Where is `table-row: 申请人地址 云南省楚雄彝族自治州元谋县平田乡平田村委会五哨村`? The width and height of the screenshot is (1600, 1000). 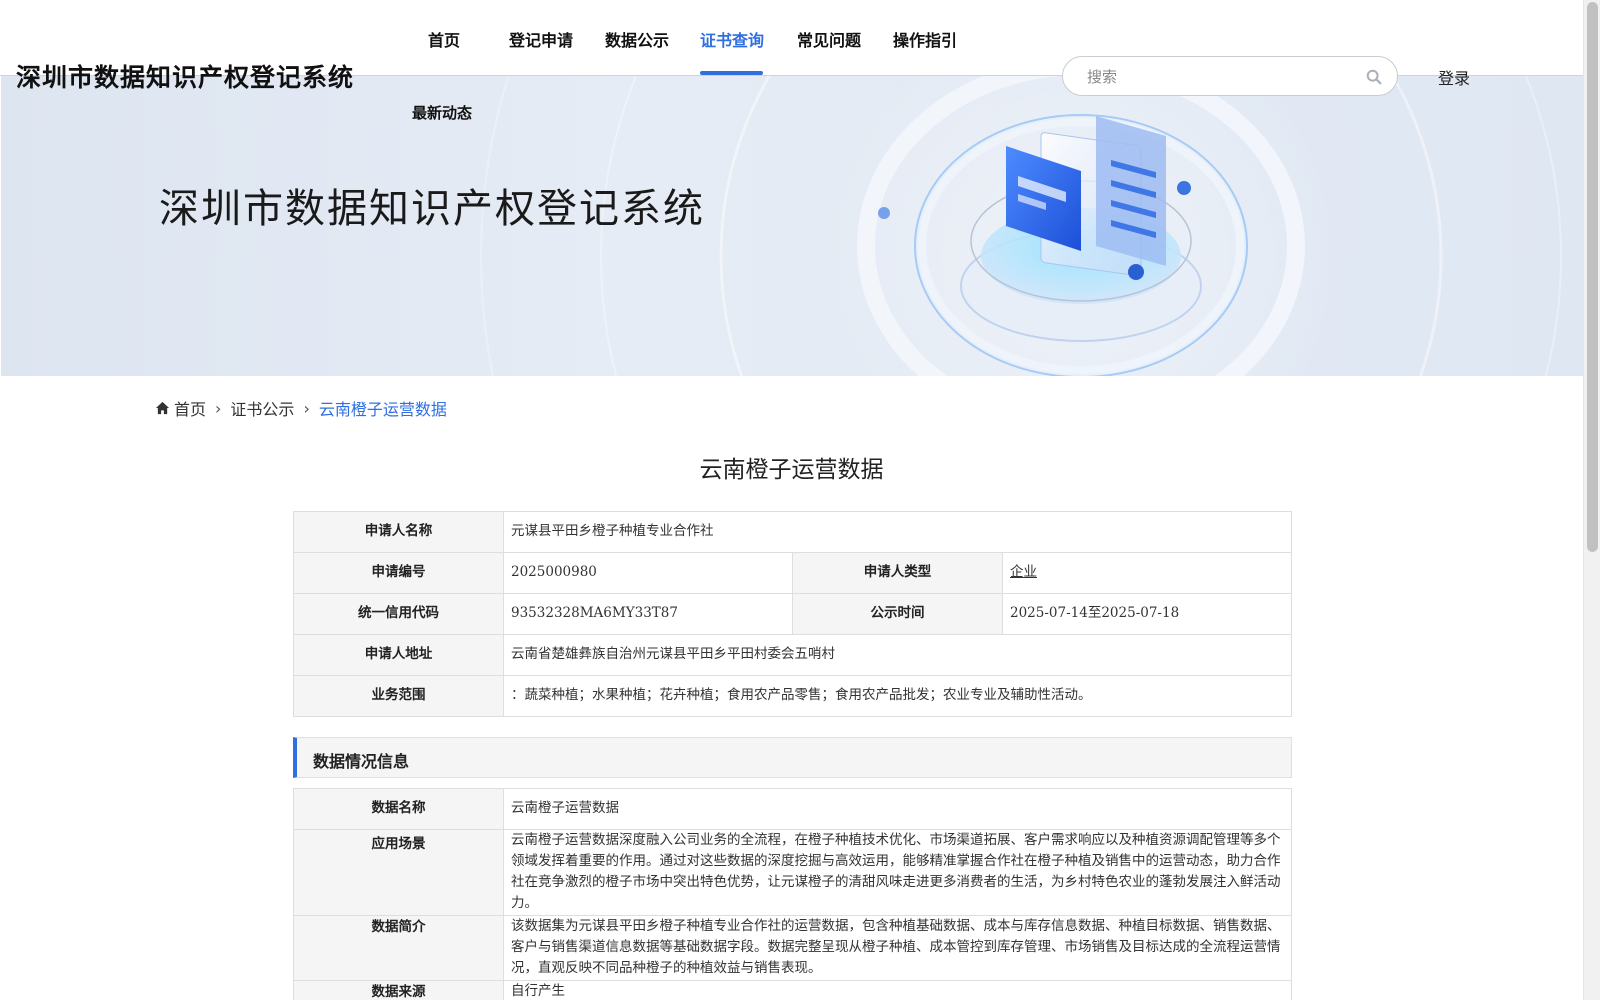
table-row: 申请人地址 云南省楚雄彝族自治州元谋县平田乡平田村委会五哨村 is located at coordinates (792, 655).